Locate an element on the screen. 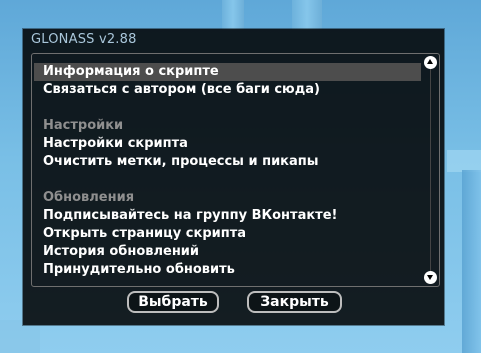 The height and width of the screenshot is (353, 481). list-item-script-settings: Настройки скрипта is located at coordinates (227, 144).